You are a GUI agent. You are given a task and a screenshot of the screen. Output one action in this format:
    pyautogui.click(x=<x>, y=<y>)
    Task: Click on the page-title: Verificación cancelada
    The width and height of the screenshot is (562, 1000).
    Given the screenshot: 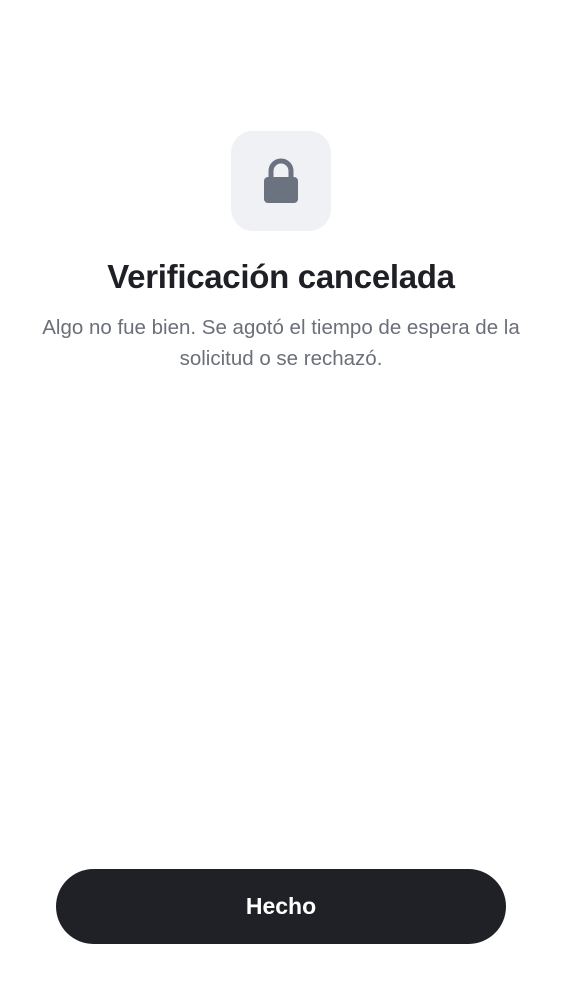 What is the action you would take?
    pyautogui.click(x=281, y=276)
    